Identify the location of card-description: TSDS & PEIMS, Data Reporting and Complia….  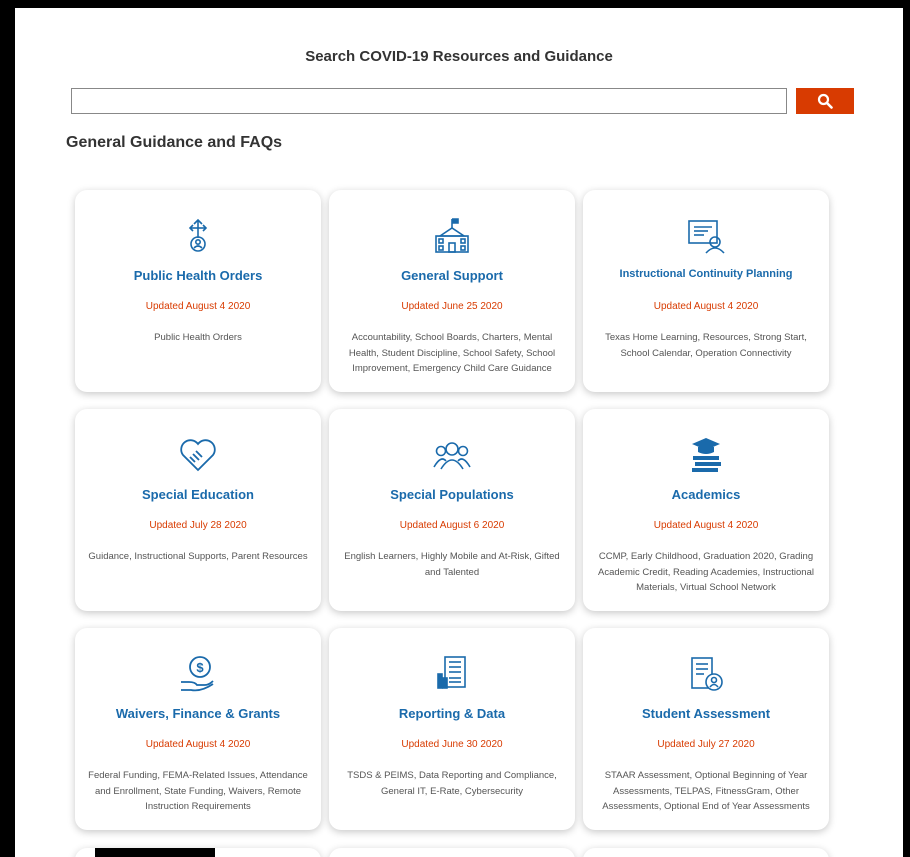
(452, 783).